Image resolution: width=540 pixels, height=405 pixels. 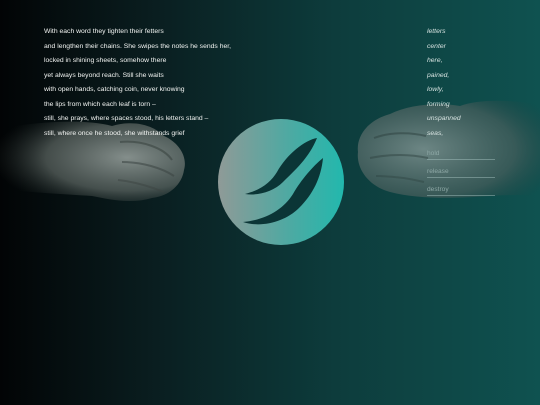 What do you see at coordinates (444, 119) in the screenshot?
I see `word-item: unspanned` at bounding box center [444, 119].